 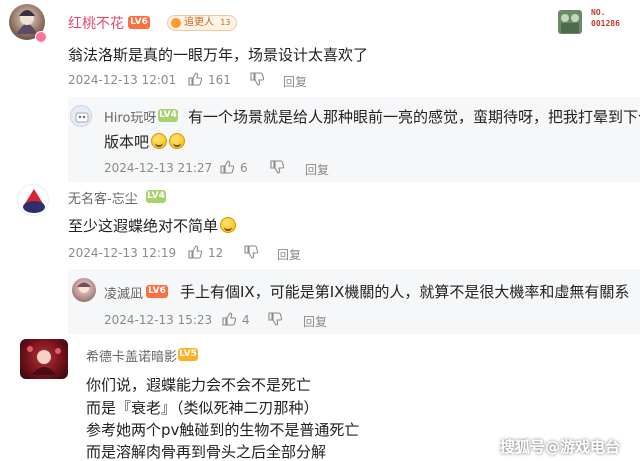 What do you see at coordinates (122, 80) in the screenshot?
I see `comment-date: 2024-12-13 12:01` at bounding box center [122, 80].